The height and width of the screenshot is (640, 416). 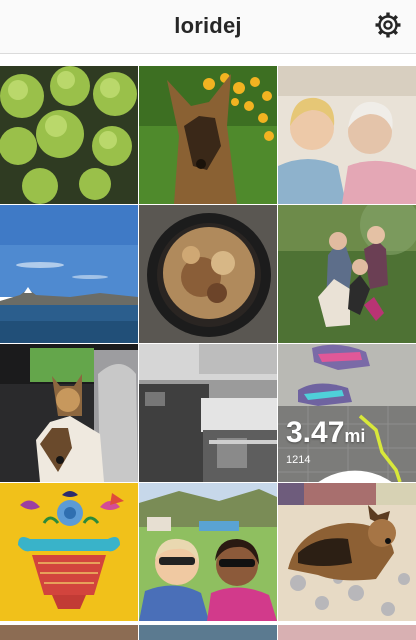 I want to click on next-row-preview, so click(x=208, y=632).